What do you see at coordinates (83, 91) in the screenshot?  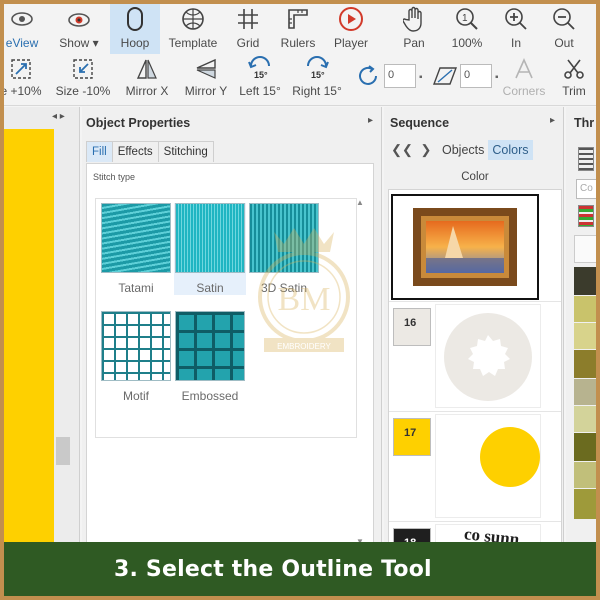 I see `size-down-label: Size -10%` at bounding box center [83, 91].